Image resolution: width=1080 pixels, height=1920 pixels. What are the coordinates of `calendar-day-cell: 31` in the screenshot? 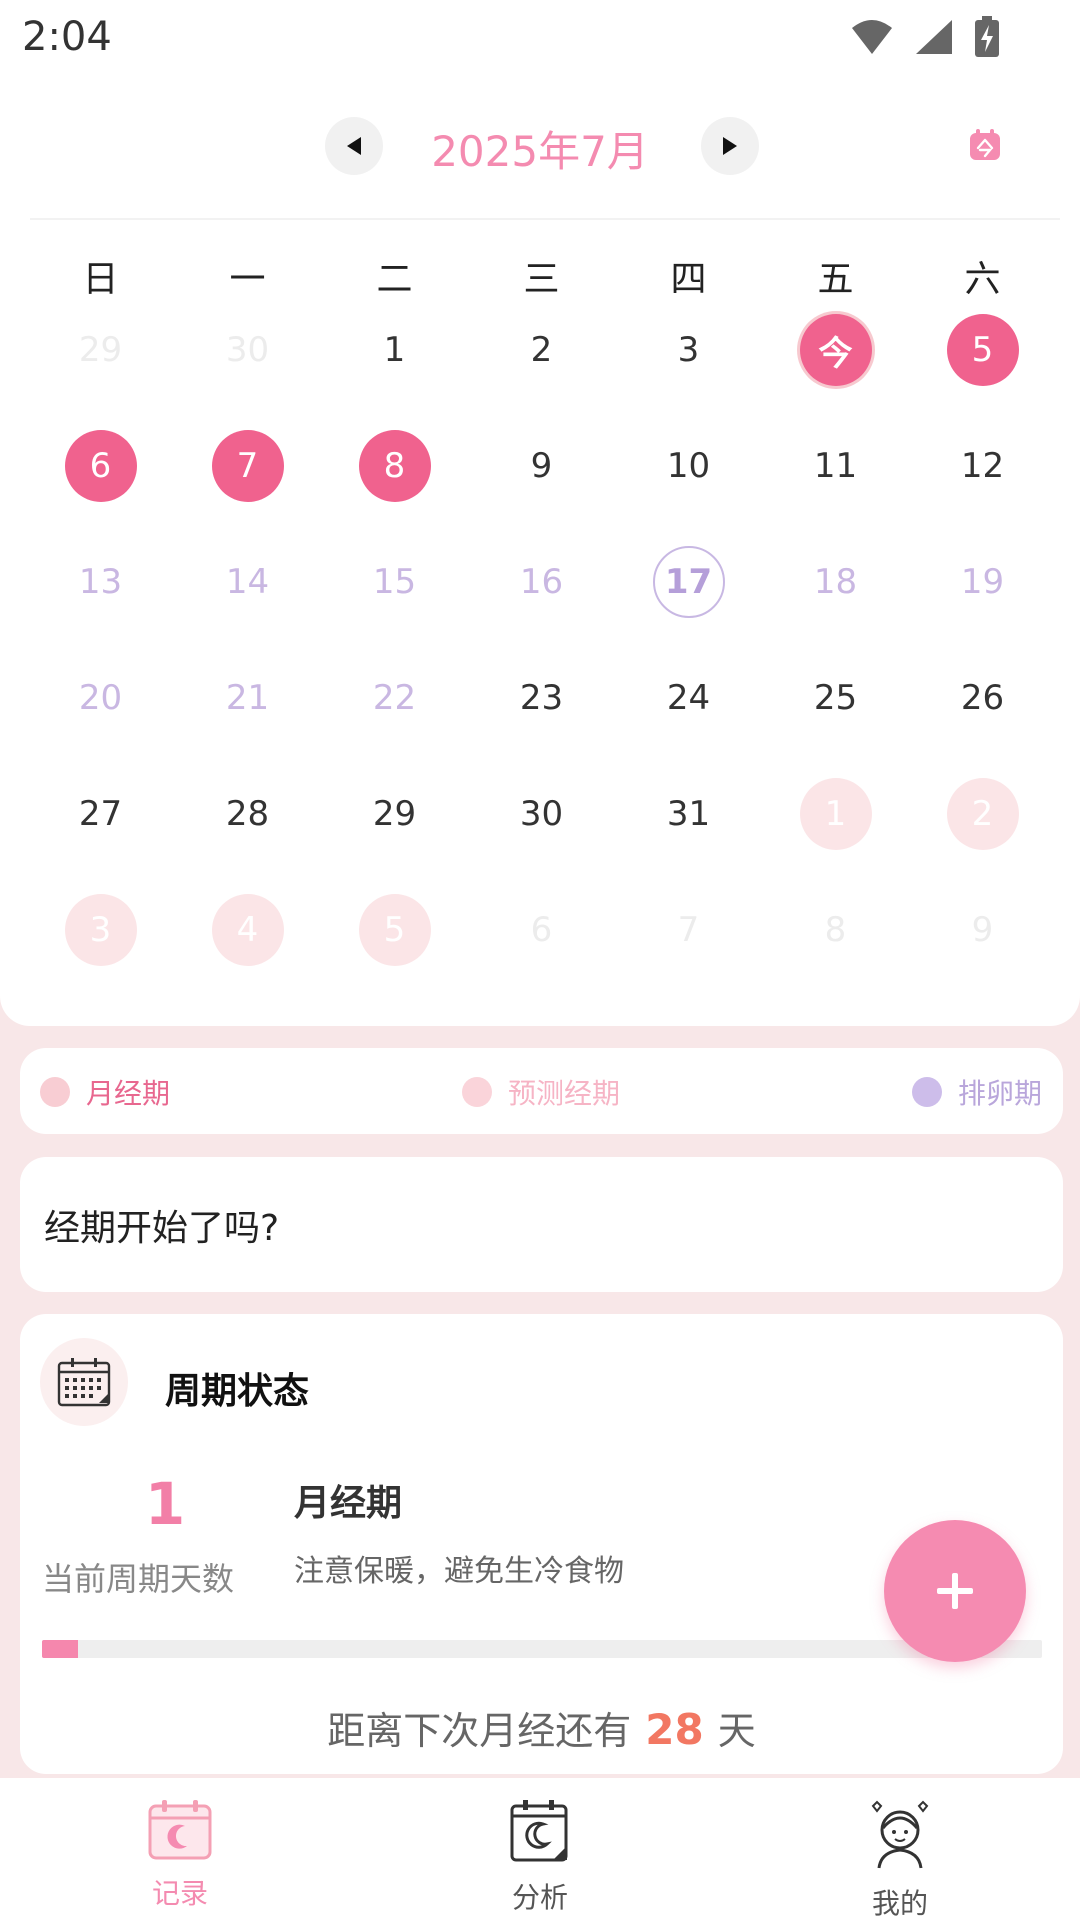 It's located at (688, 814).